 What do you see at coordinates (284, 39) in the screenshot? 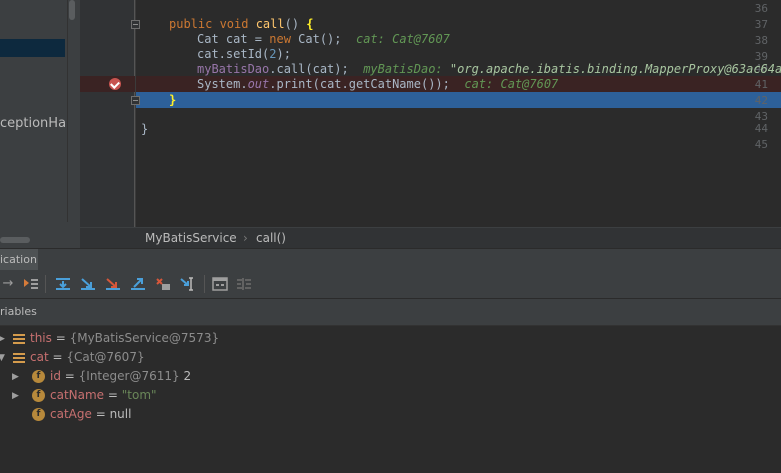
I see `code-token: new` at bounding box center [284, 39].